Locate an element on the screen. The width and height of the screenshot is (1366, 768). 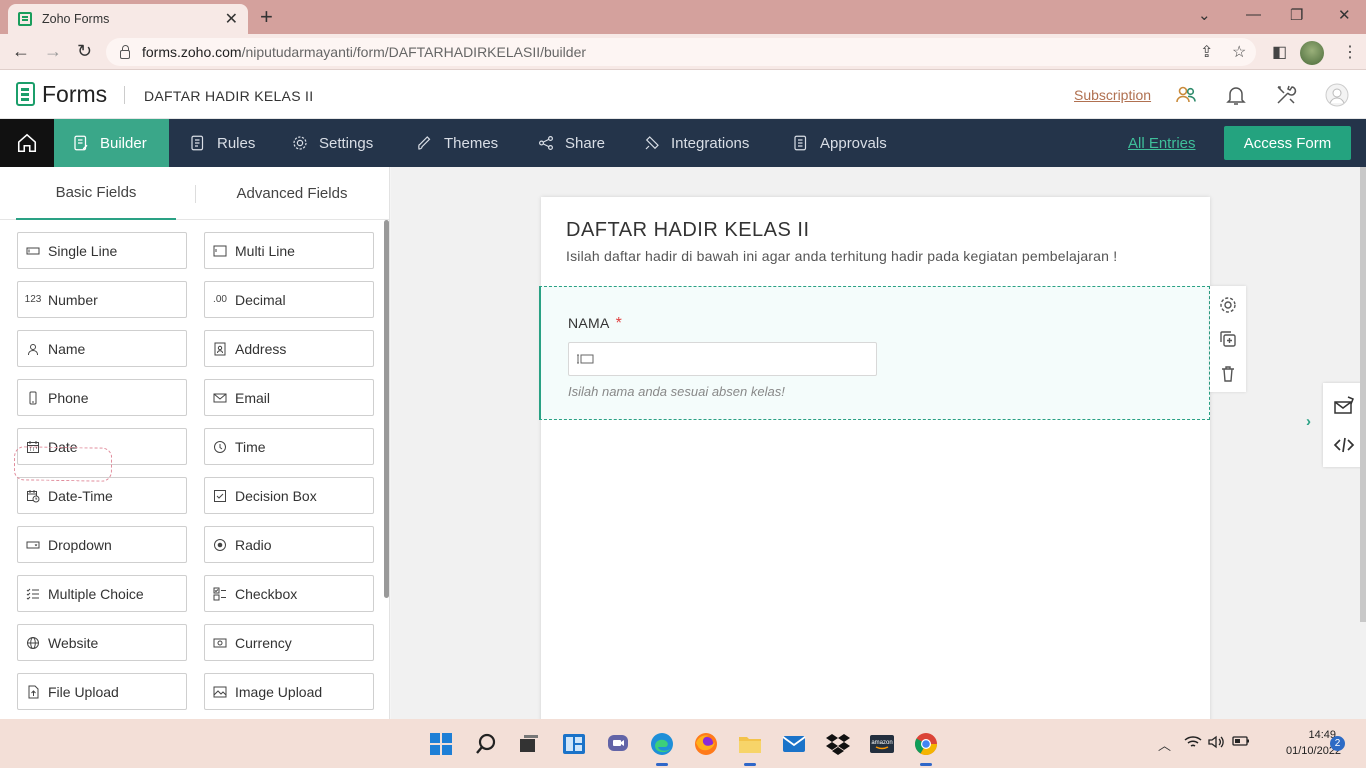
code-embed-icon is located at coordinates (1344, 445).